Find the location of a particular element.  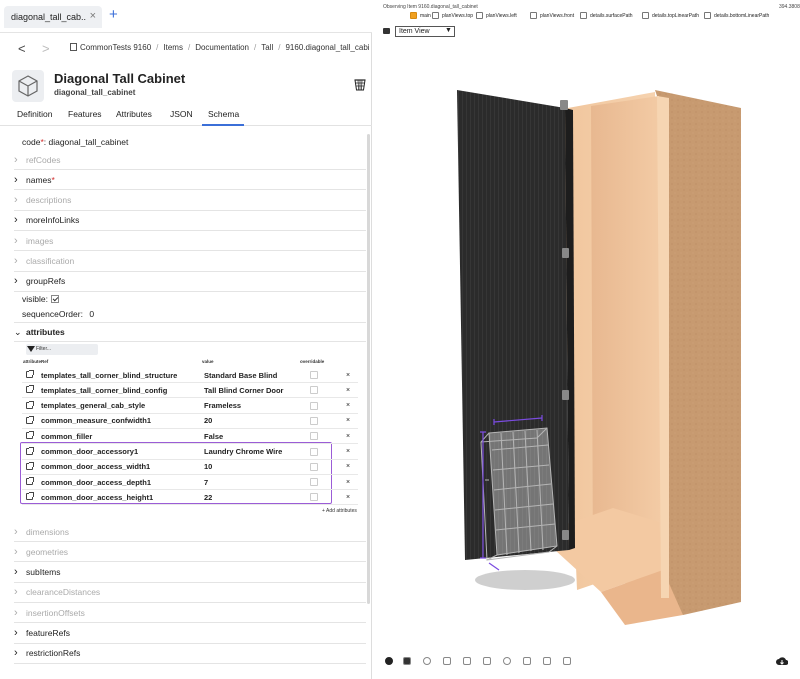

schema-section: › refCodes is located at coordinates (190, 160).